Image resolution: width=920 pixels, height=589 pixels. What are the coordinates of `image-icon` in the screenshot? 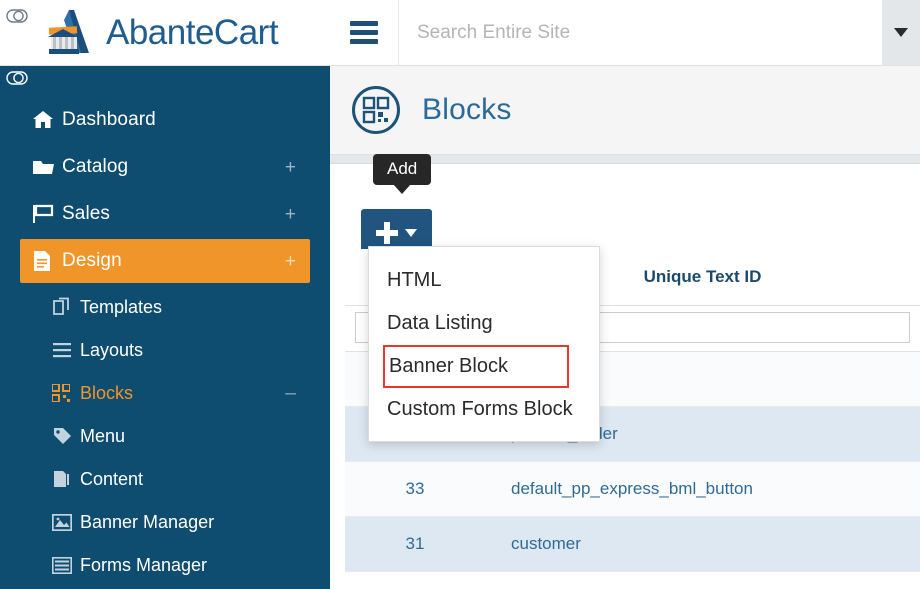 It's located at (66, 522).